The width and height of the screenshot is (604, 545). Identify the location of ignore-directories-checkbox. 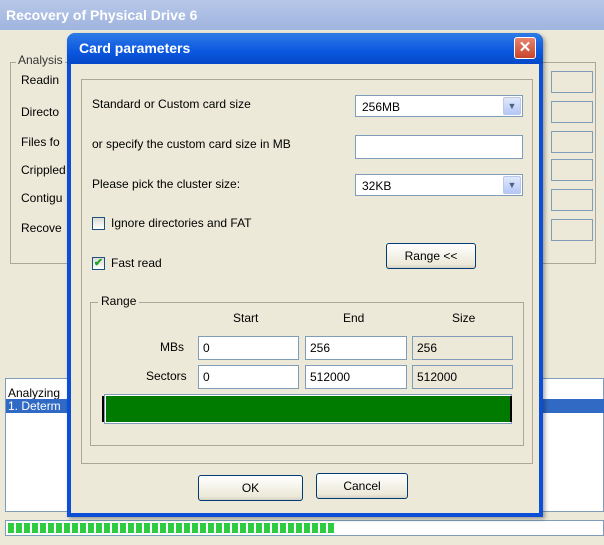
(98, 223).